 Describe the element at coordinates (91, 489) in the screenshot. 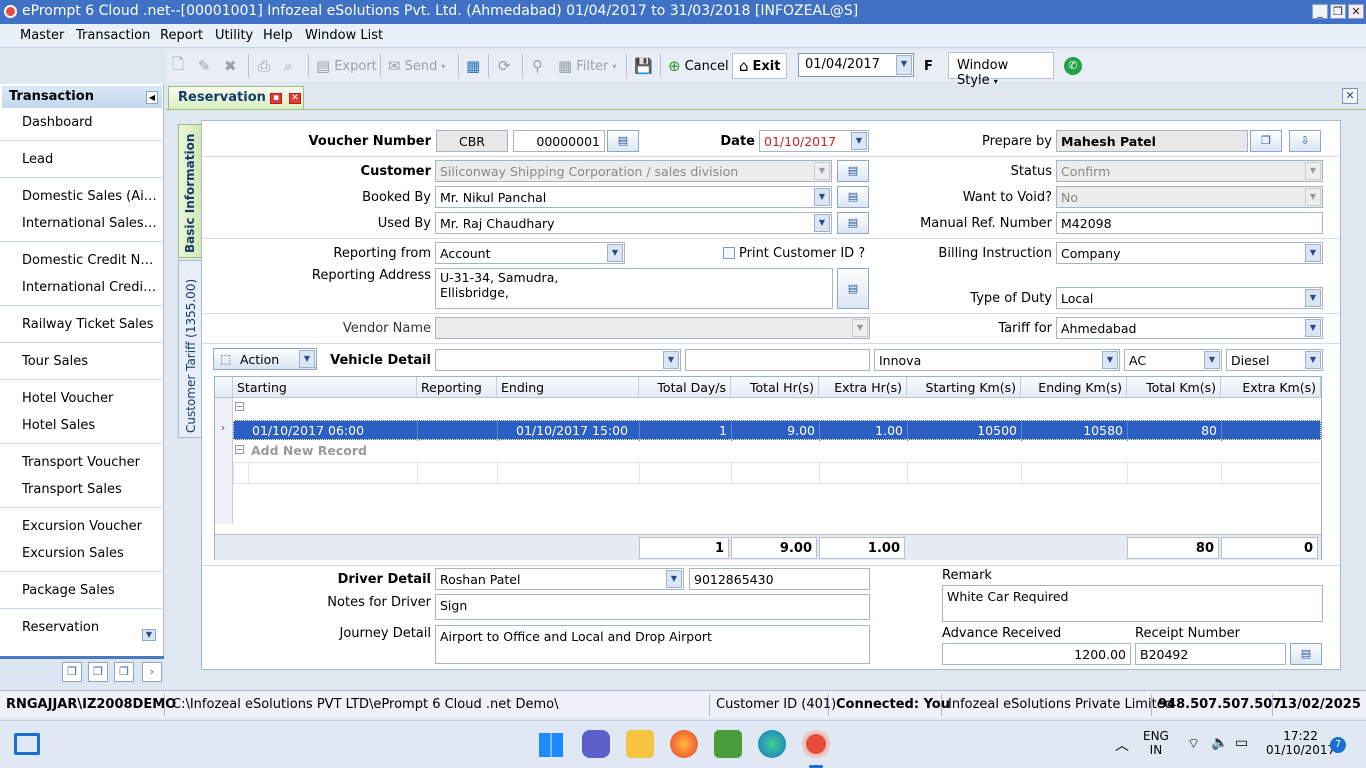

I see `sidebar-item-transport-sales: Transport Sales` at that location.